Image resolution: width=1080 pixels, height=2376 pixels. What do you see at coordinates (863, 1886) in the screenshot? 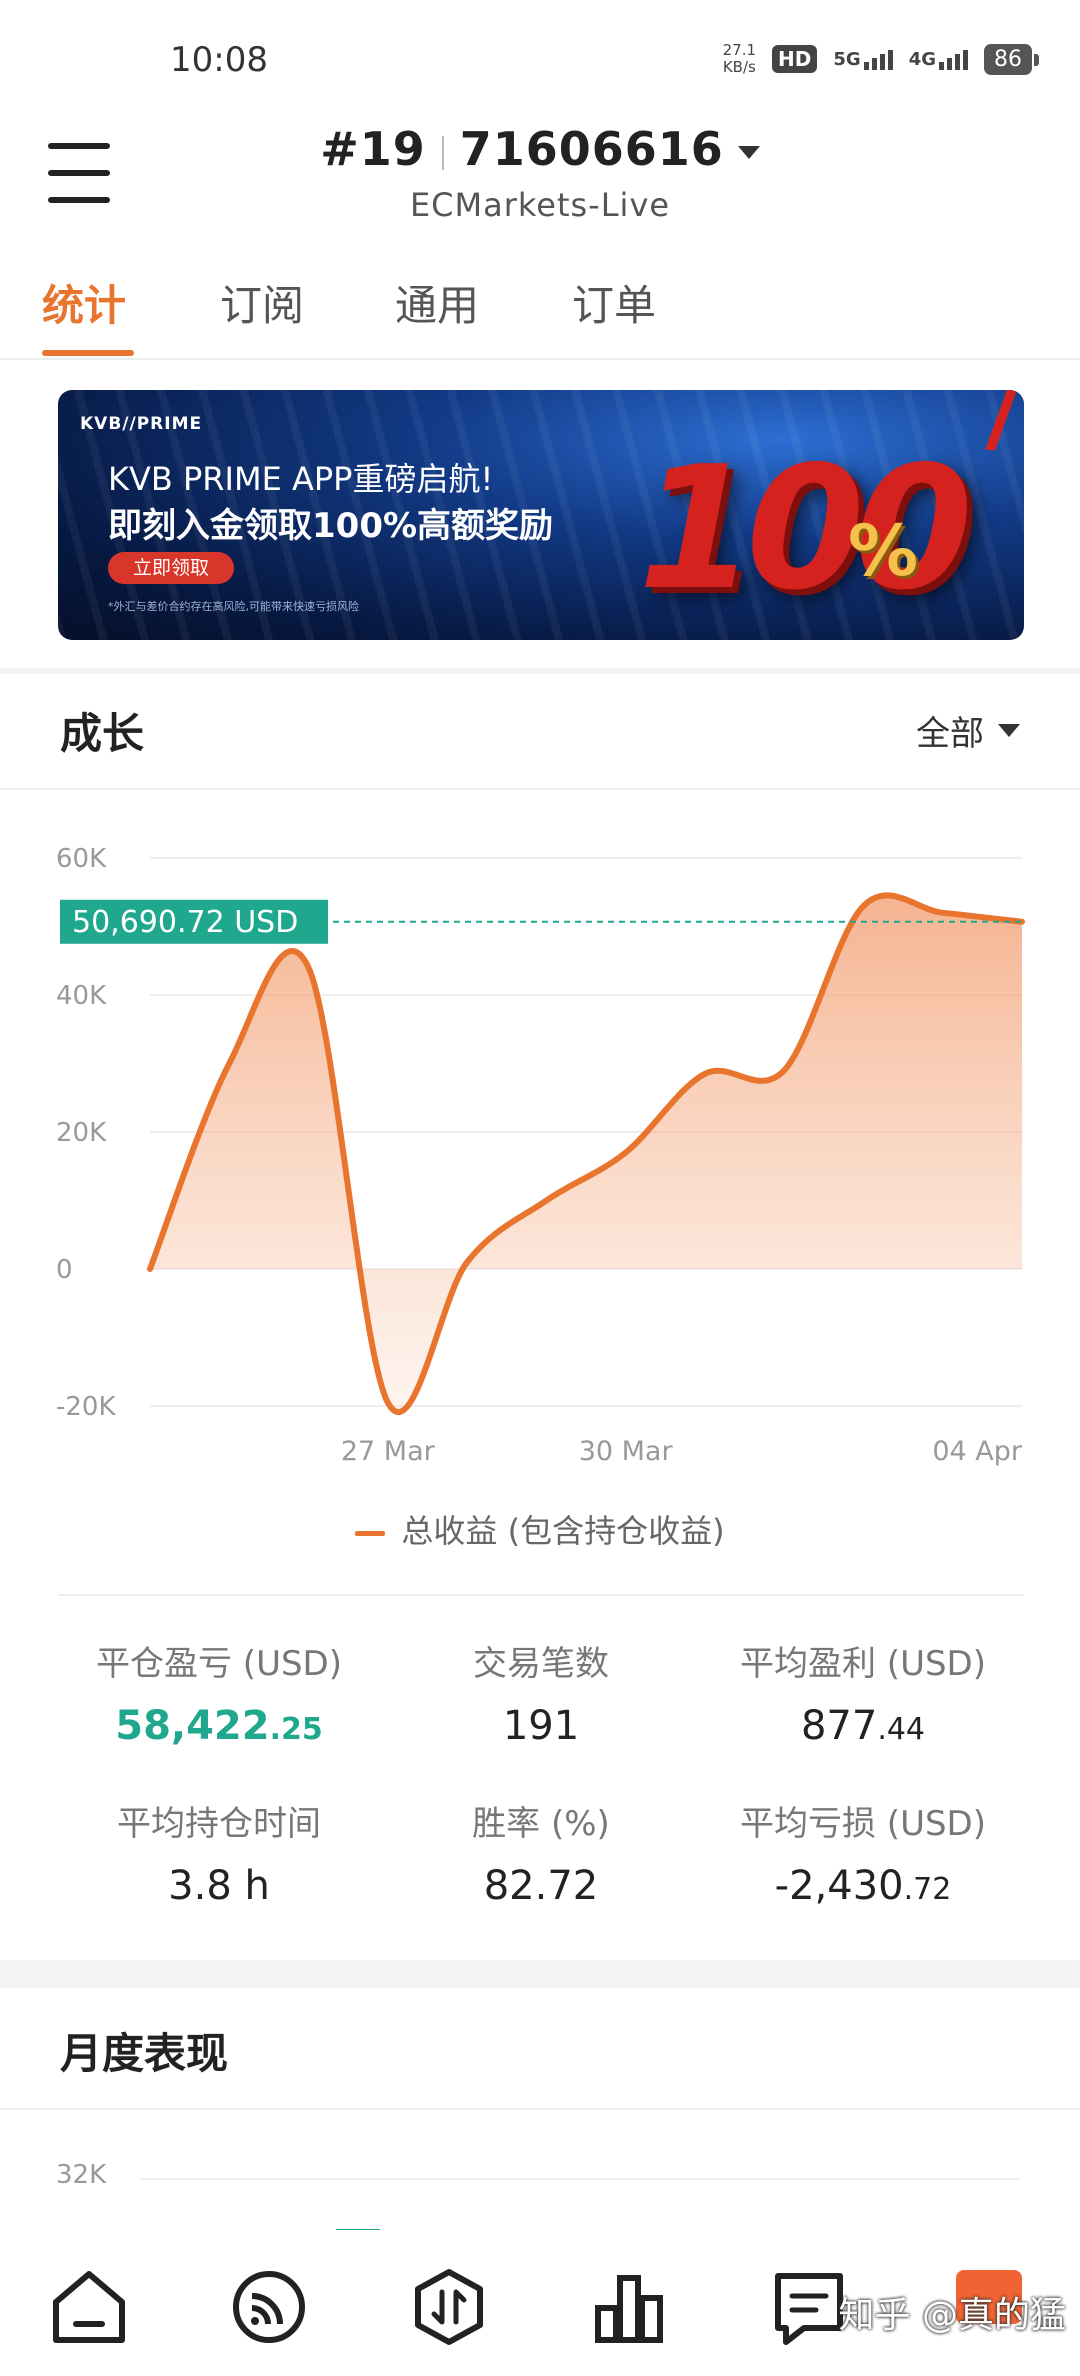
I see `stat-value: -2,430.72` at bounding box center [863, 1886].